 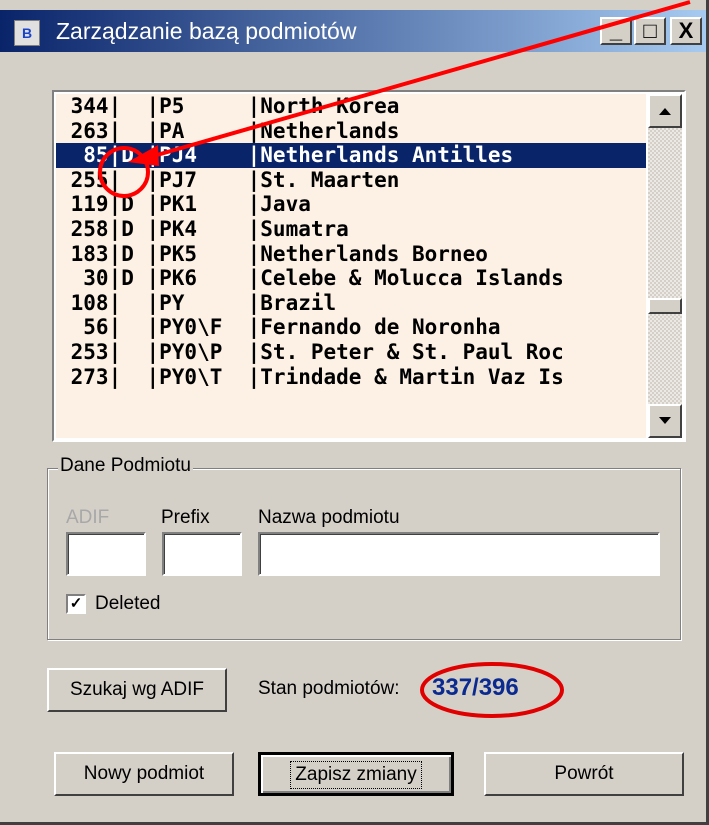 I want to click on list-item: 56| |PY0\F |Fernando de Noronha, so click(x=351, y=327).